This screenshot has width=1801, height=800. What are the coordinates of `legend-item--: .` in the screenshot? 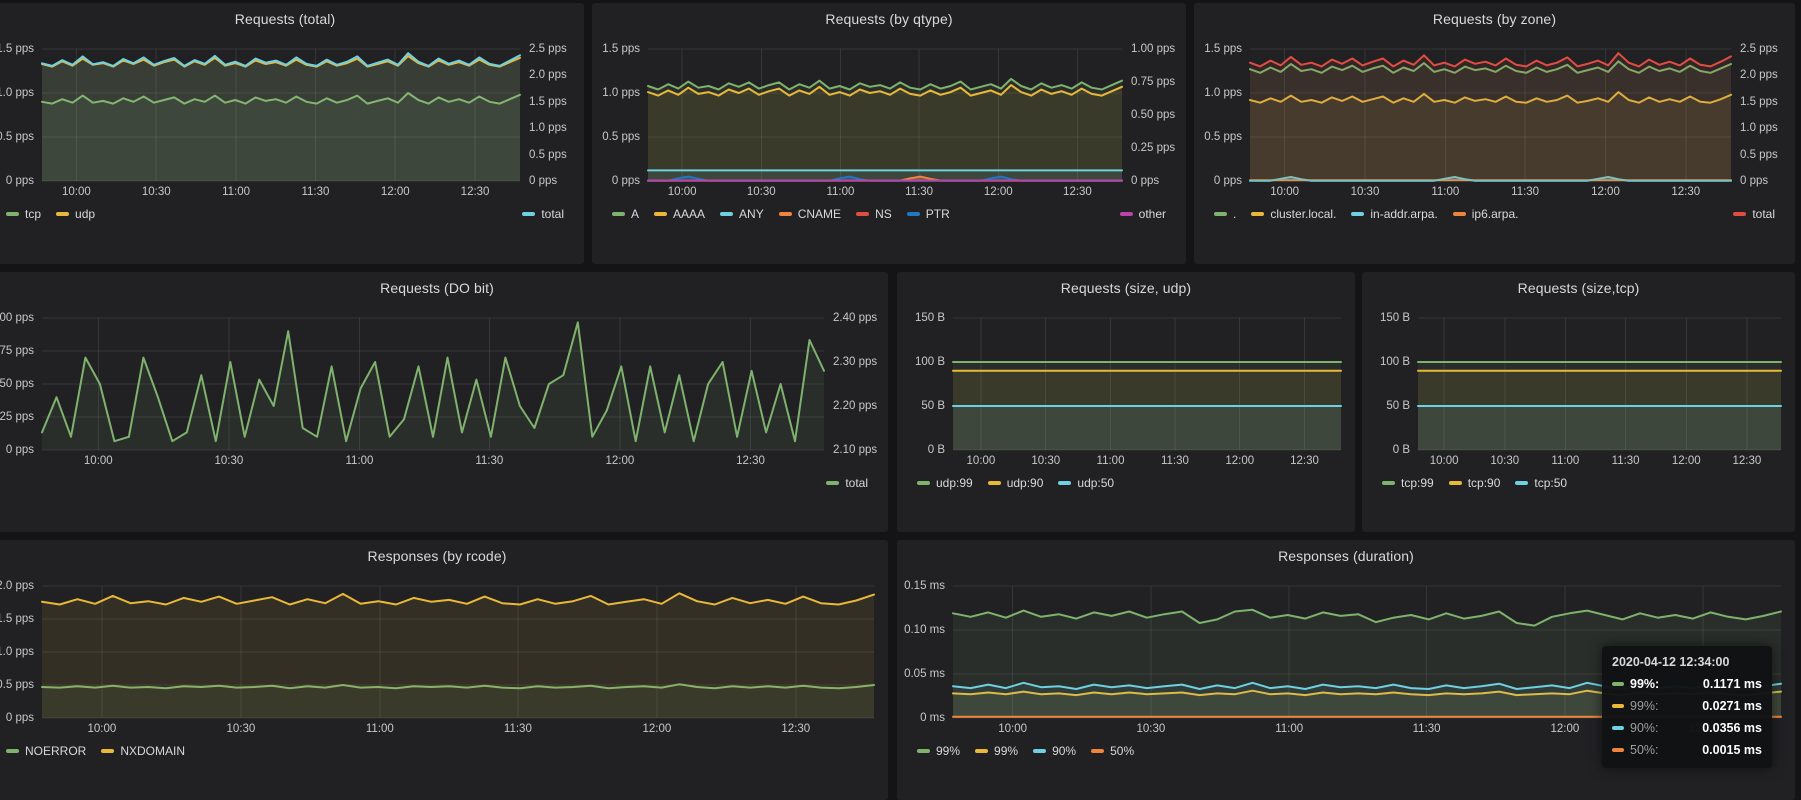 It's located at (1225, 214).